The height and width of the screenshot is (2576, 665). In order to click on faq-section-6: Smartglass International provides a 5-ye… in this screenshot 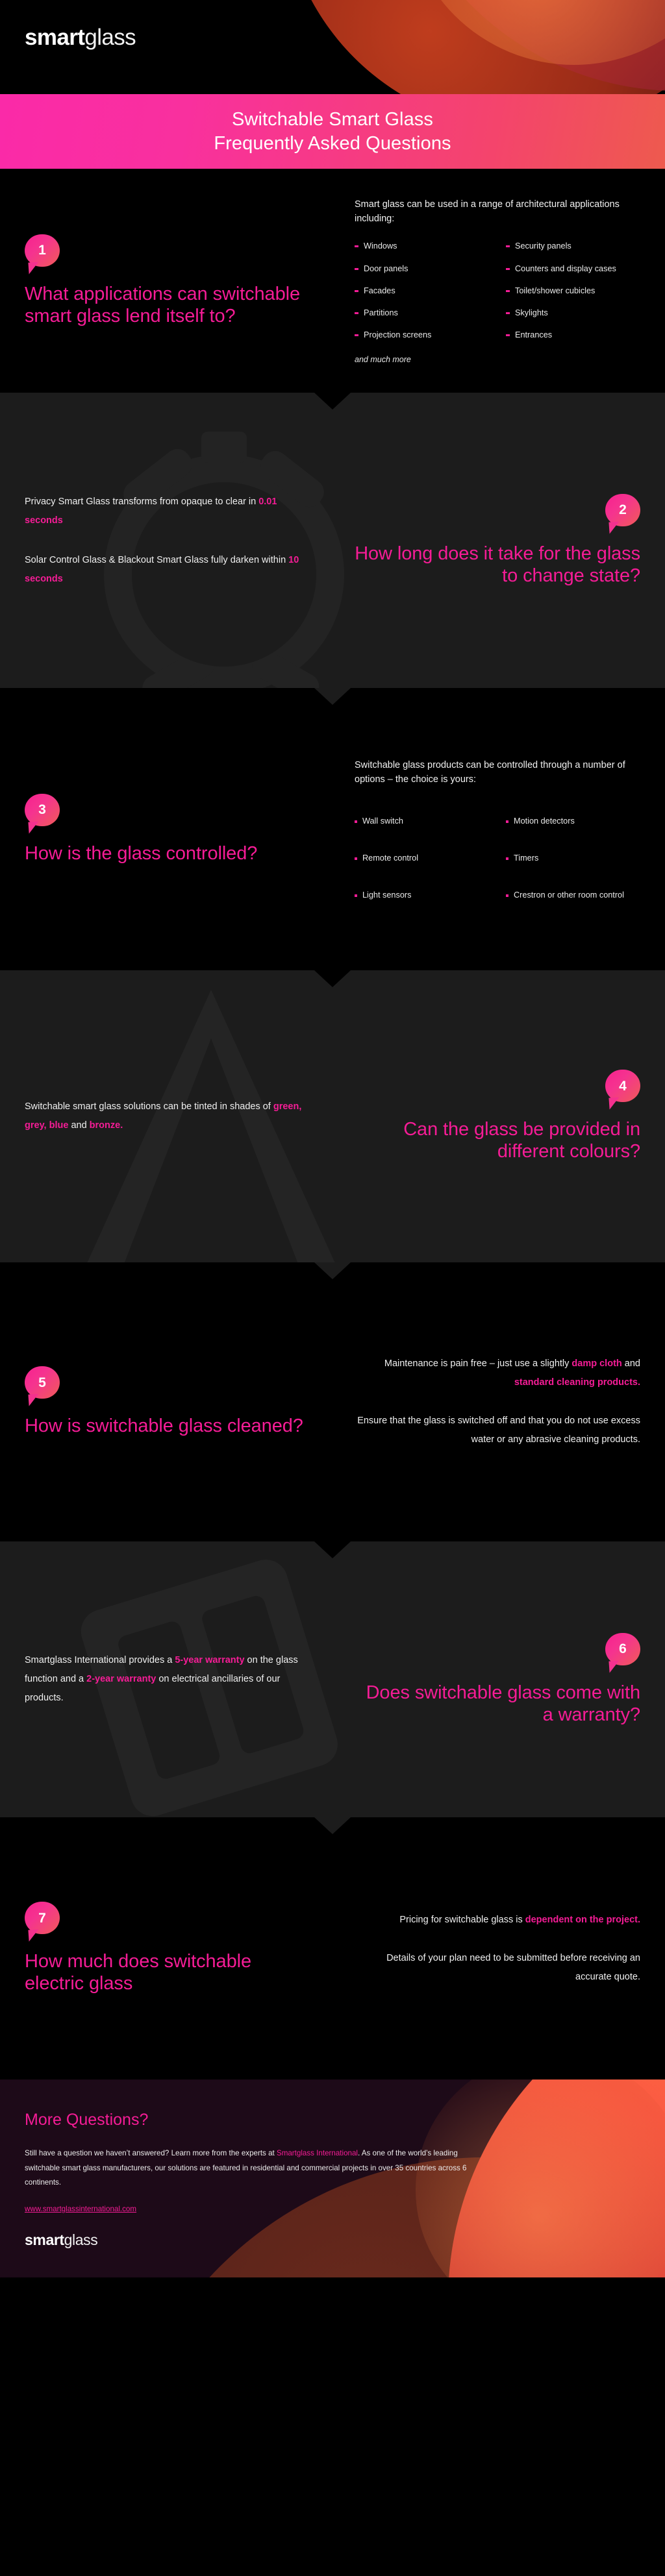, I will do `click(332, 1679)`.